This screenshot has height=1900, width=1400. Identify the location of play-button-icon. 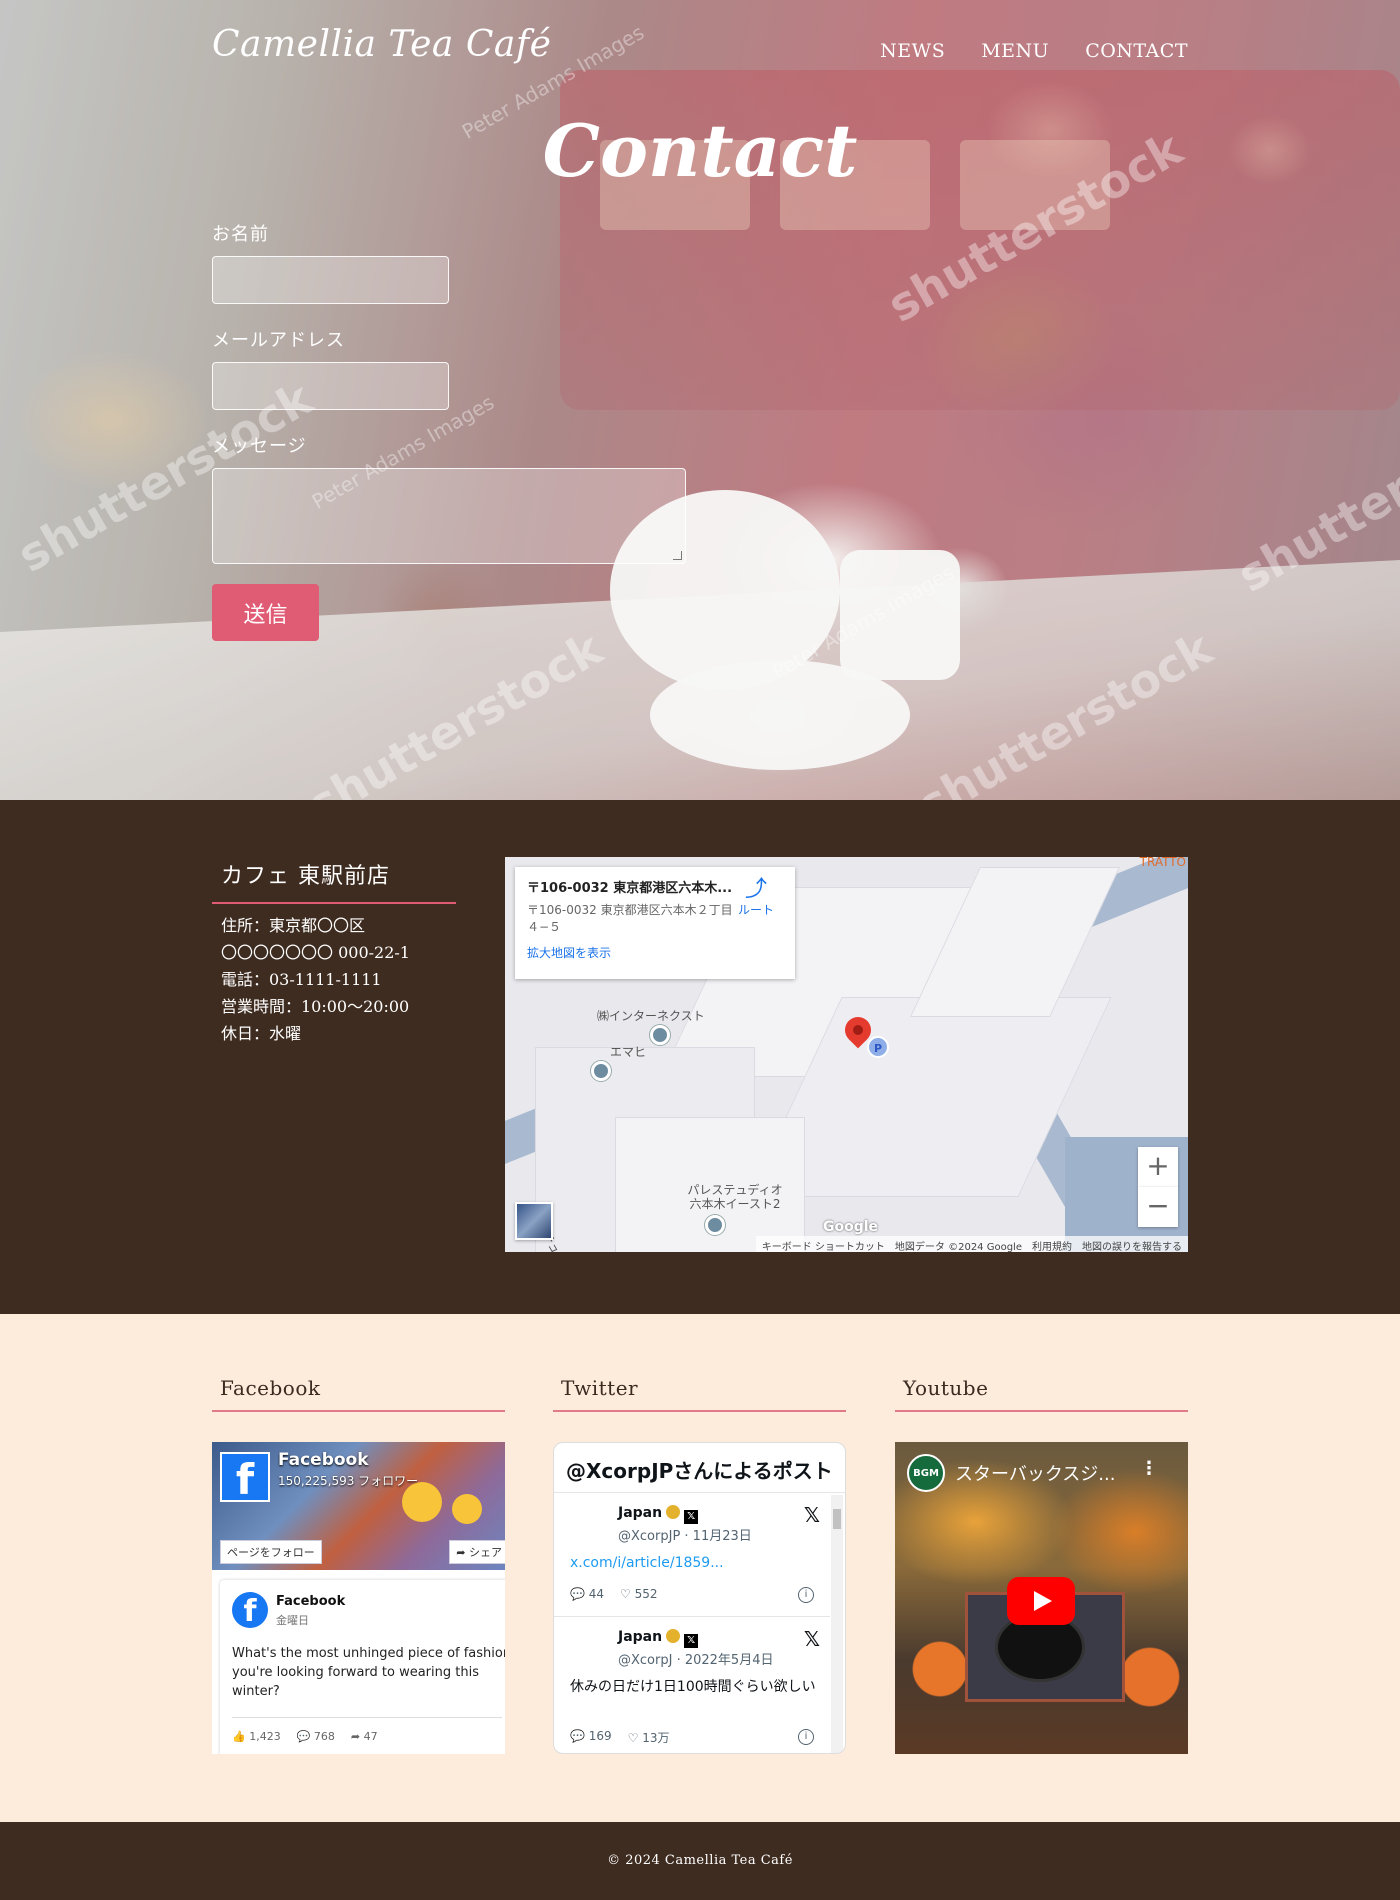
(1041, 1601).